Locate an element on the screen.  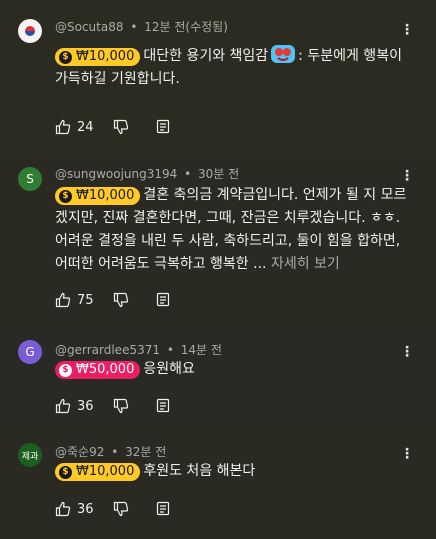
avatar: S is located at coordinates (30, 179).